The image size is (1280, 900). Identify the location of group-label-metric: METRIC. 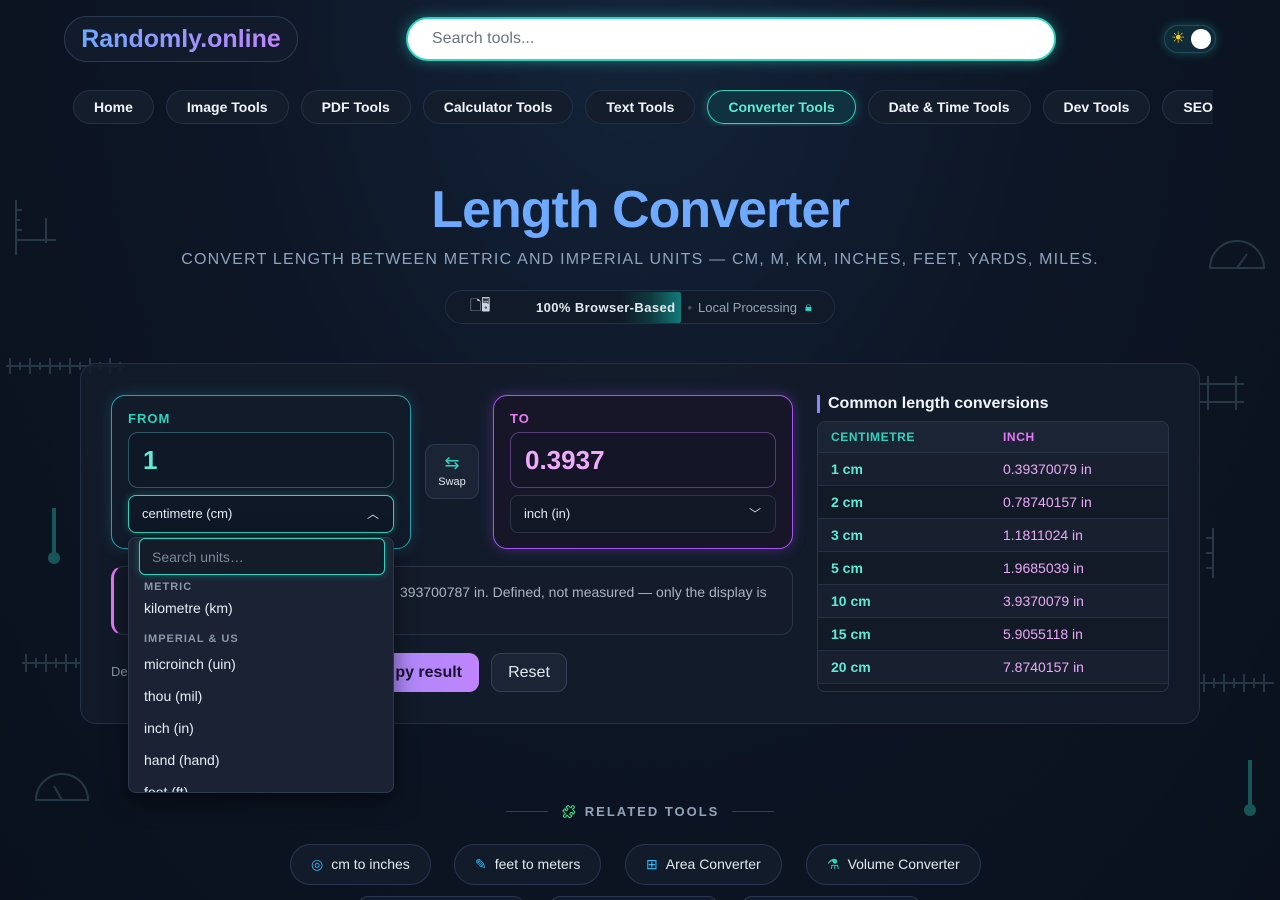
(168, 587).